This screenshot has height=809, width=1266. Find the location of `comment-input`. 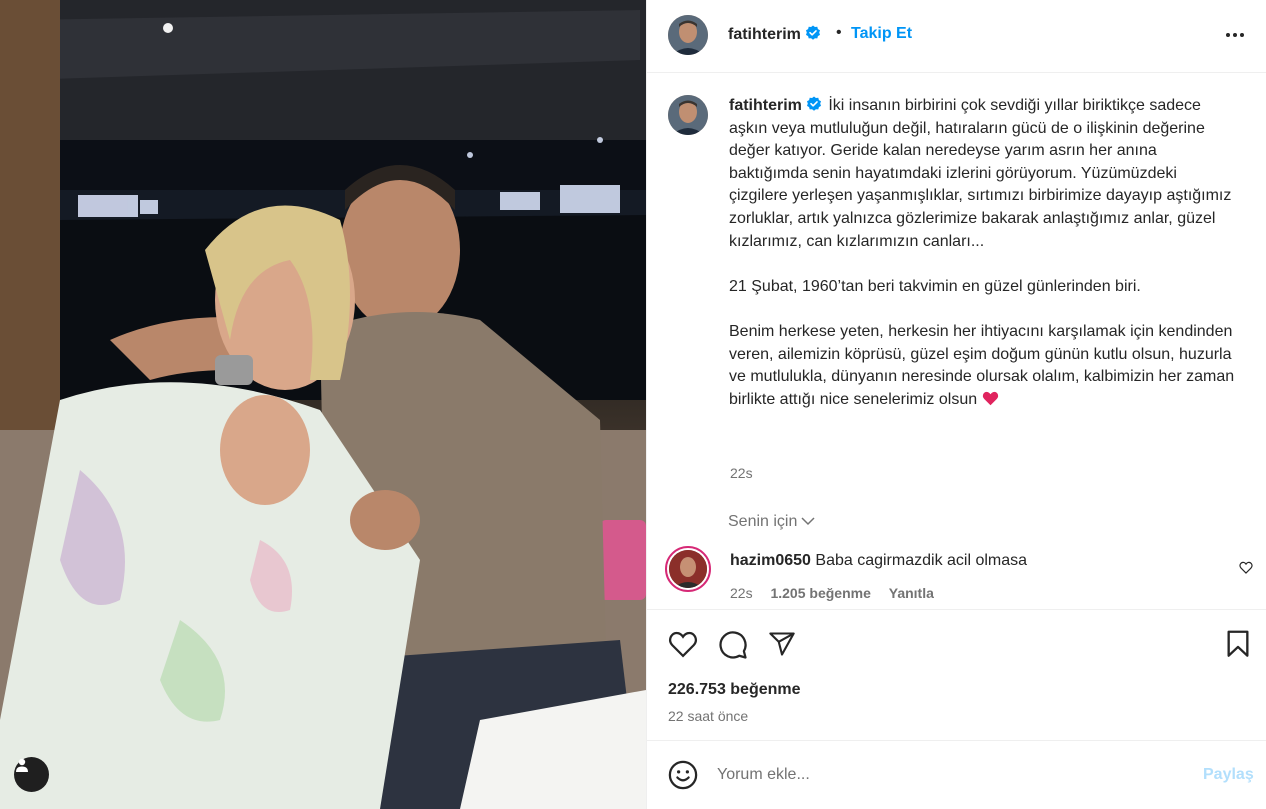

comment-input is located at coordinates (947, 775).